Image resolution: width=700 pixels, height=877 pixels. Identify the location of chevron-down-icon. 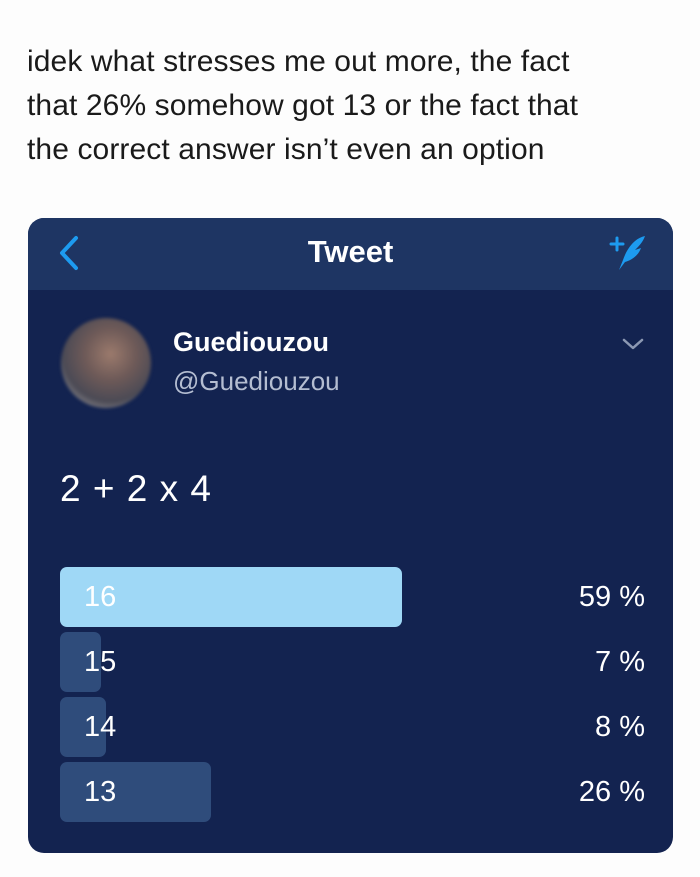
(633, 344).